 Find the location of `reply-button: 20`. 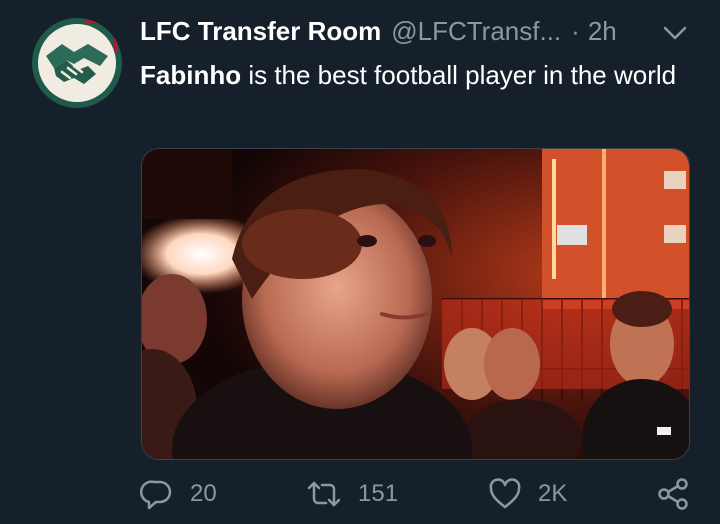

reply-button: 20 is located at coordinates (178, 494).